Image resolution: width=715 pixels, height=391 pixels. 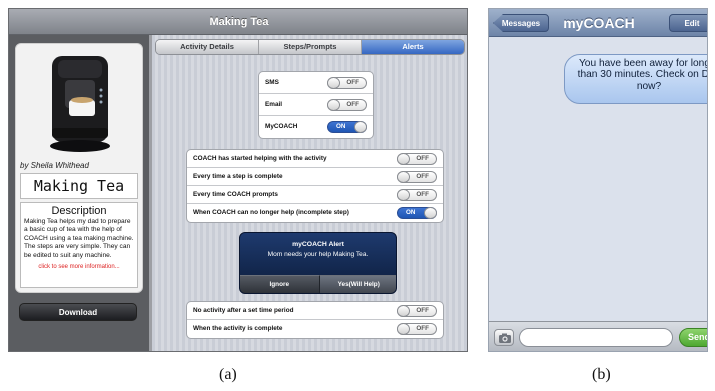 I want to click on tab-activity-details: Activity Details, so click(x=207, y=47).